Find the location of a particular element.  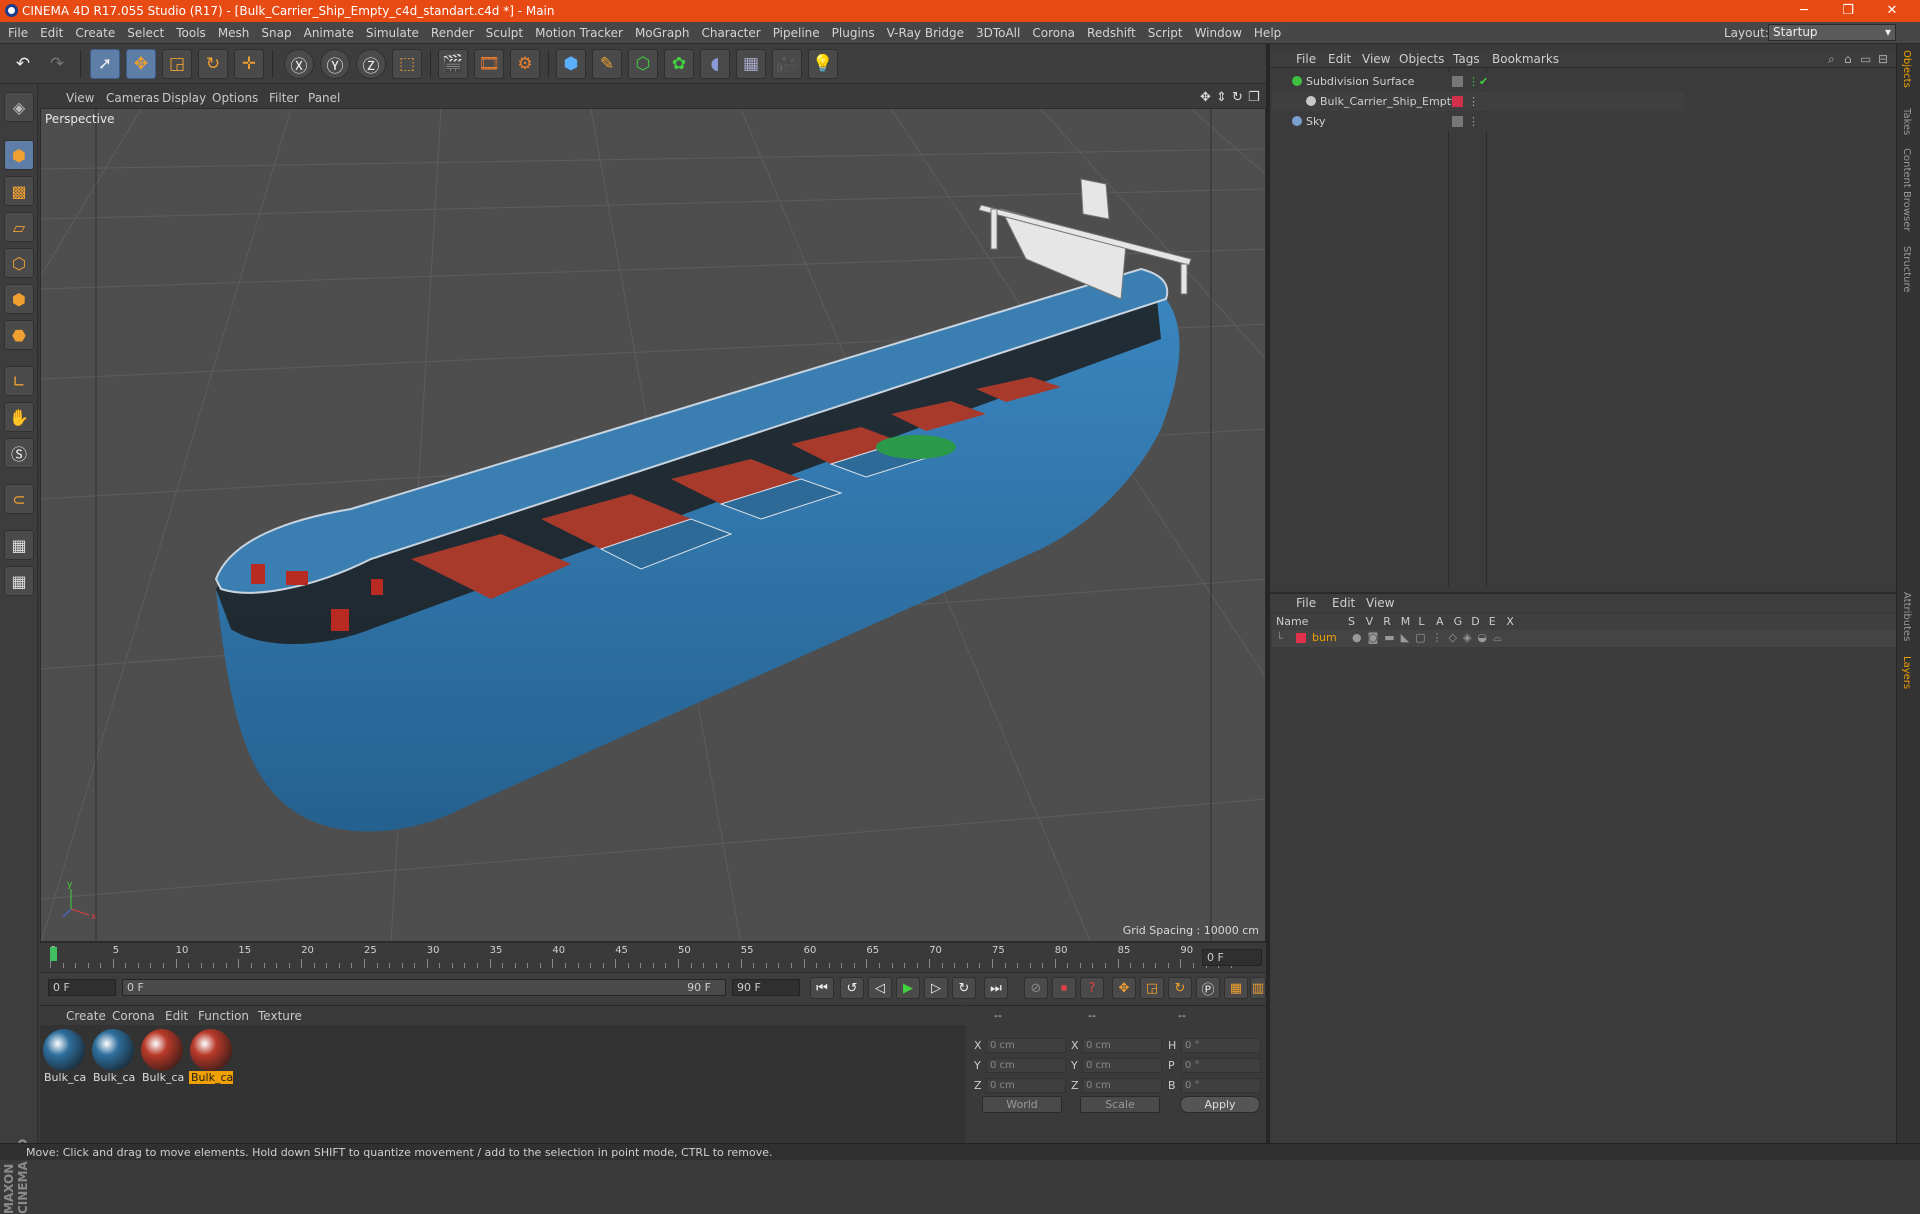

menu-window: Window is located at coordinates (1218, 33).